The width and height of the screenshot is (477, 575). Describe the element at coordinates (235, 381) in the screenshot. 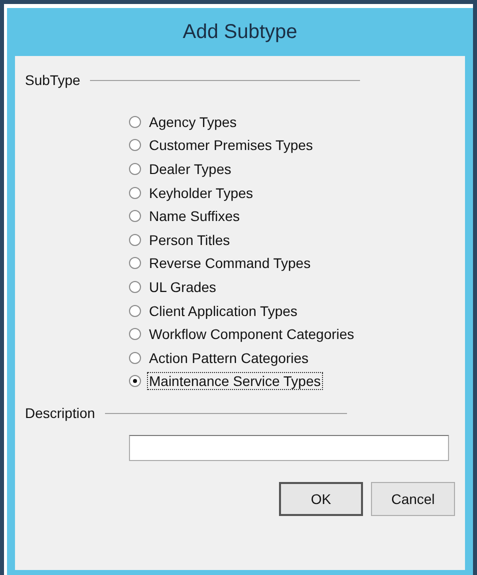

I see `radio-label: Maintenance Service Types` at that location.